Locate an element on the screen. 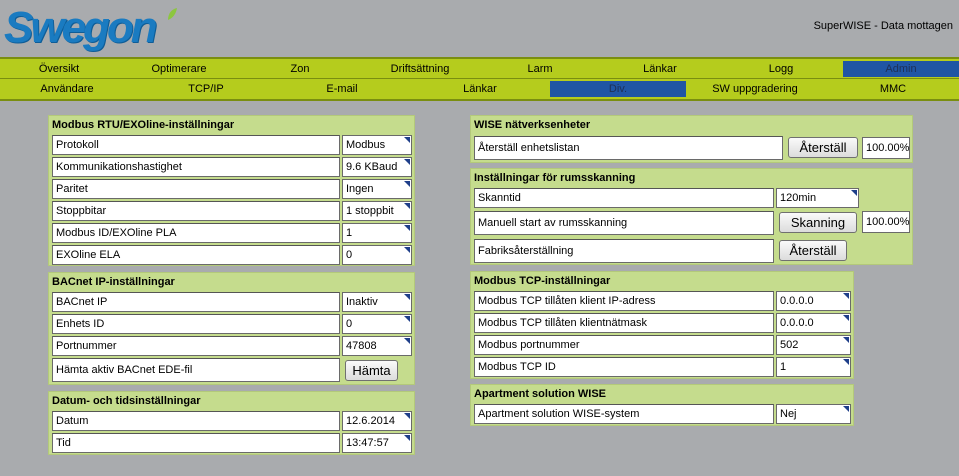 Image resolution: width=959 pixels, height=476 pixels. skanntid-label: Skanntid is located at coordinates (624, 198).